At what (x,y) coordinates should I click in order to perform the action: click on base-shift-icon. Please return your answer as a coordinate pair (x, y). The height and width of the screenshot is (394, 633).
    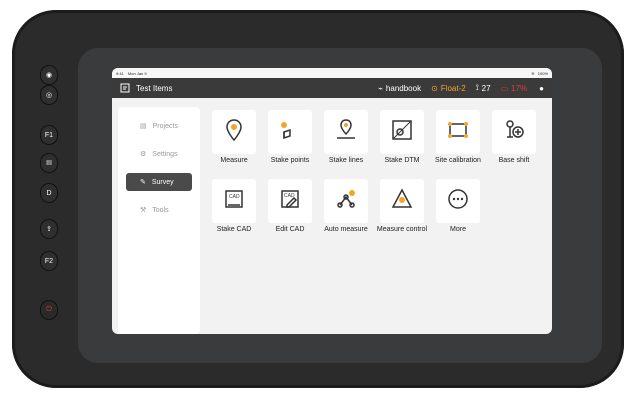
    Looking at the image, I should click on (514, 132).